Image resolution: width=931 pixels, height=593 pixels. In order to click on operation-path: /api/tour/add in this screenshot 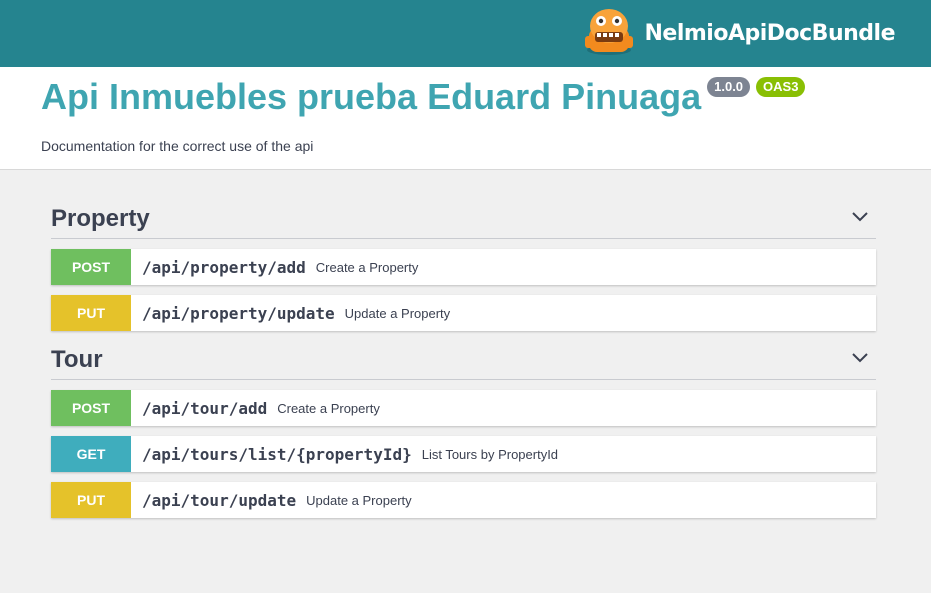, I will do `click(205, 408)`.